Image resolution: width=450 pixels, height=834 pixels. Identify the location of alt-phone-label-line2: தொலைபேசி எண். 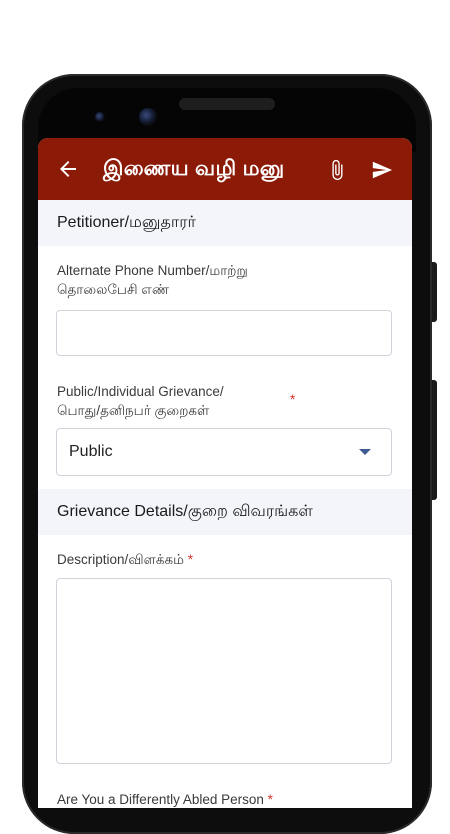
(113, 289).